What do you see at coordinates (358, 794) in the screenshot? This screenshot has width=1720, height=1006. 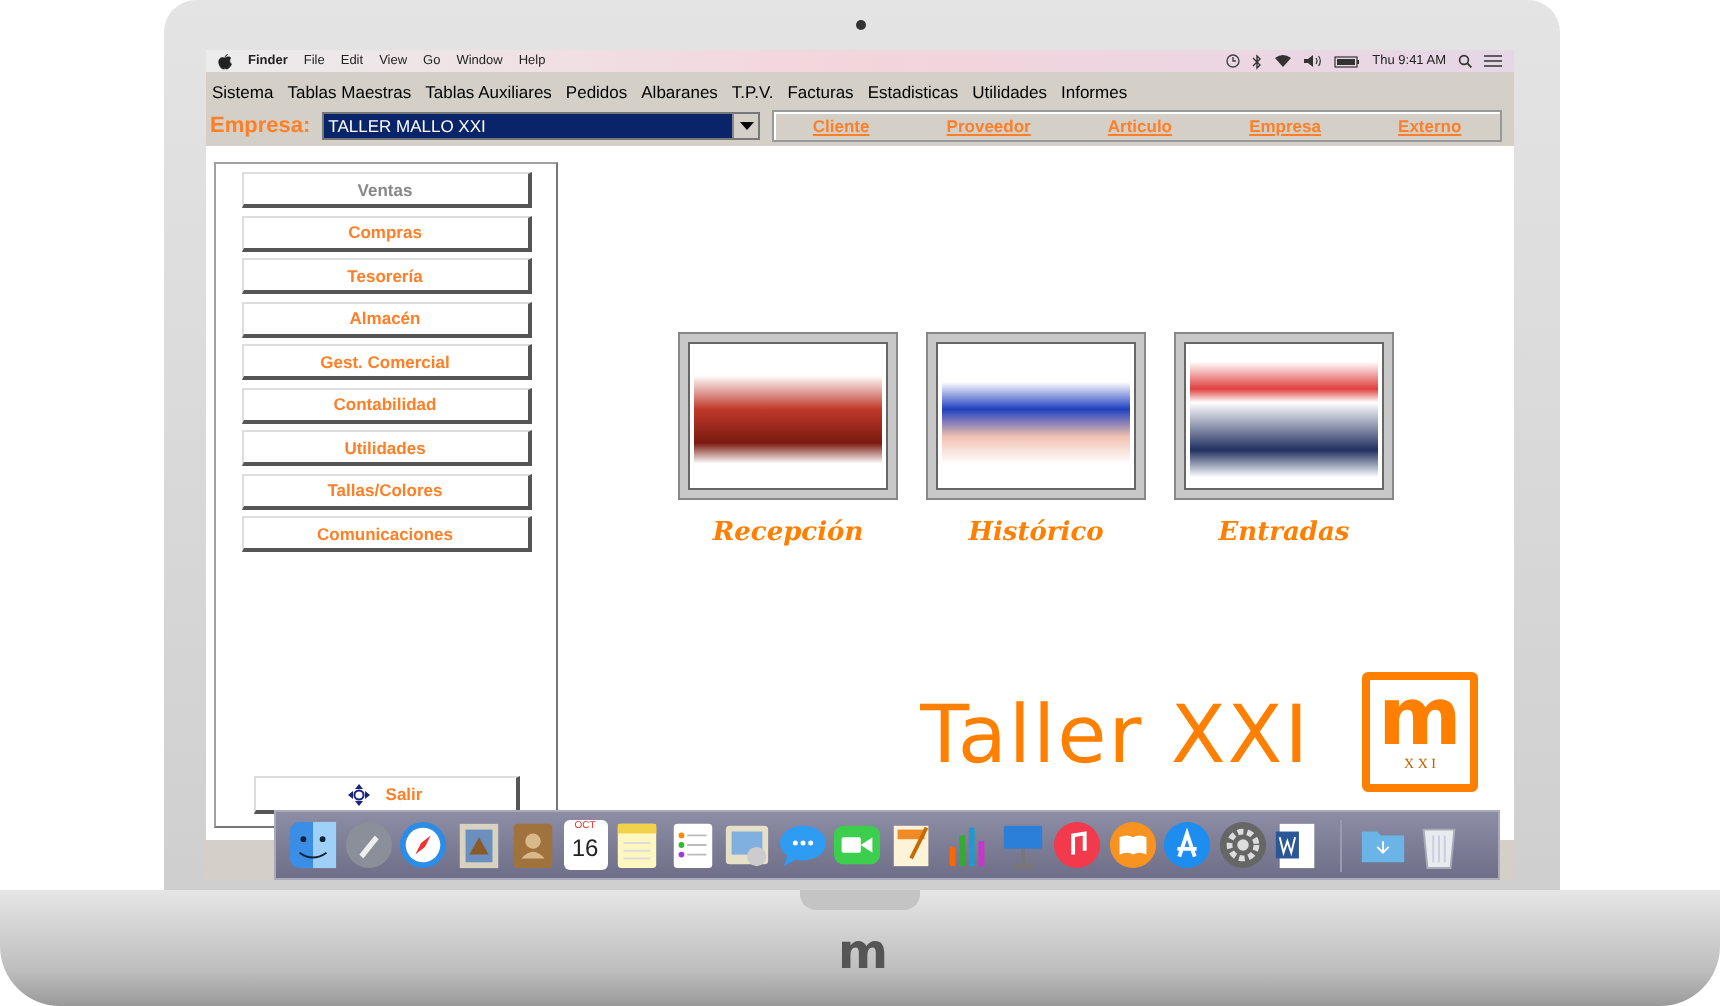 I see `move-arrows-icon` at bounding box center [358, 794].